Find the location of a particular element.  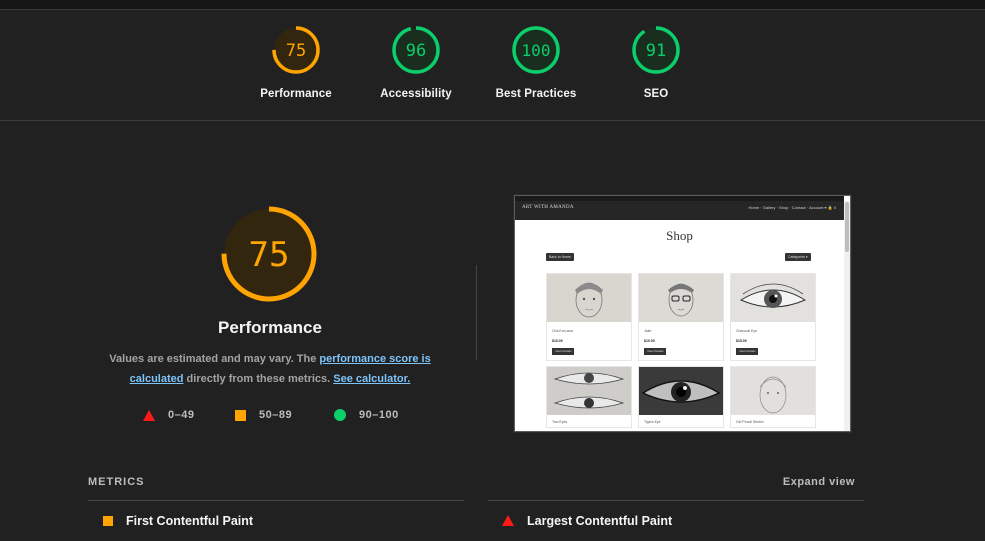

product-price: $15.00 is located at coordinates (741, 341).